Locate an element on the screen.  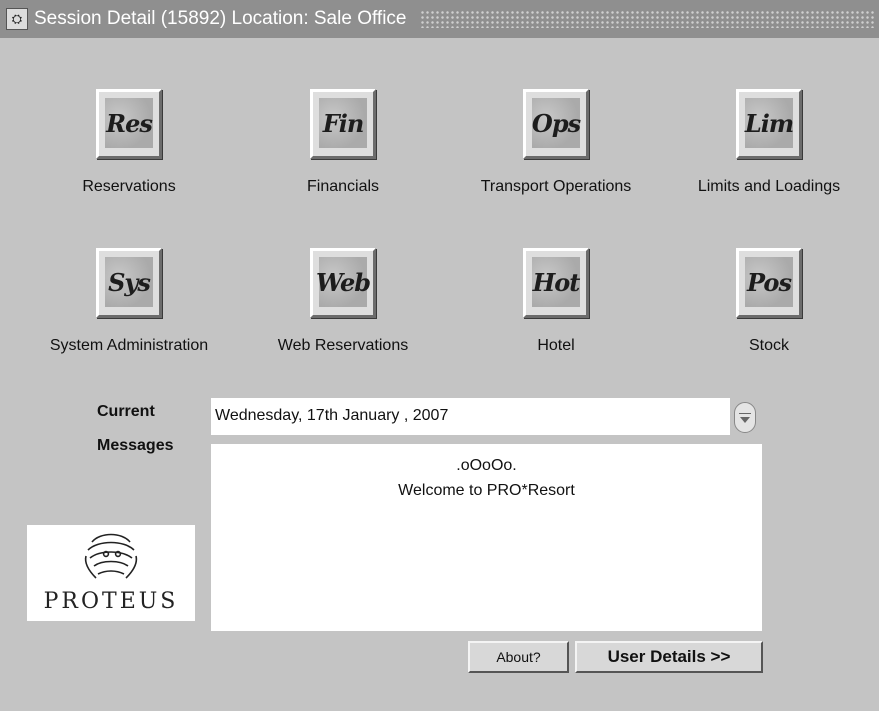
date-dropdown-button is located at coordinates (745, 417).